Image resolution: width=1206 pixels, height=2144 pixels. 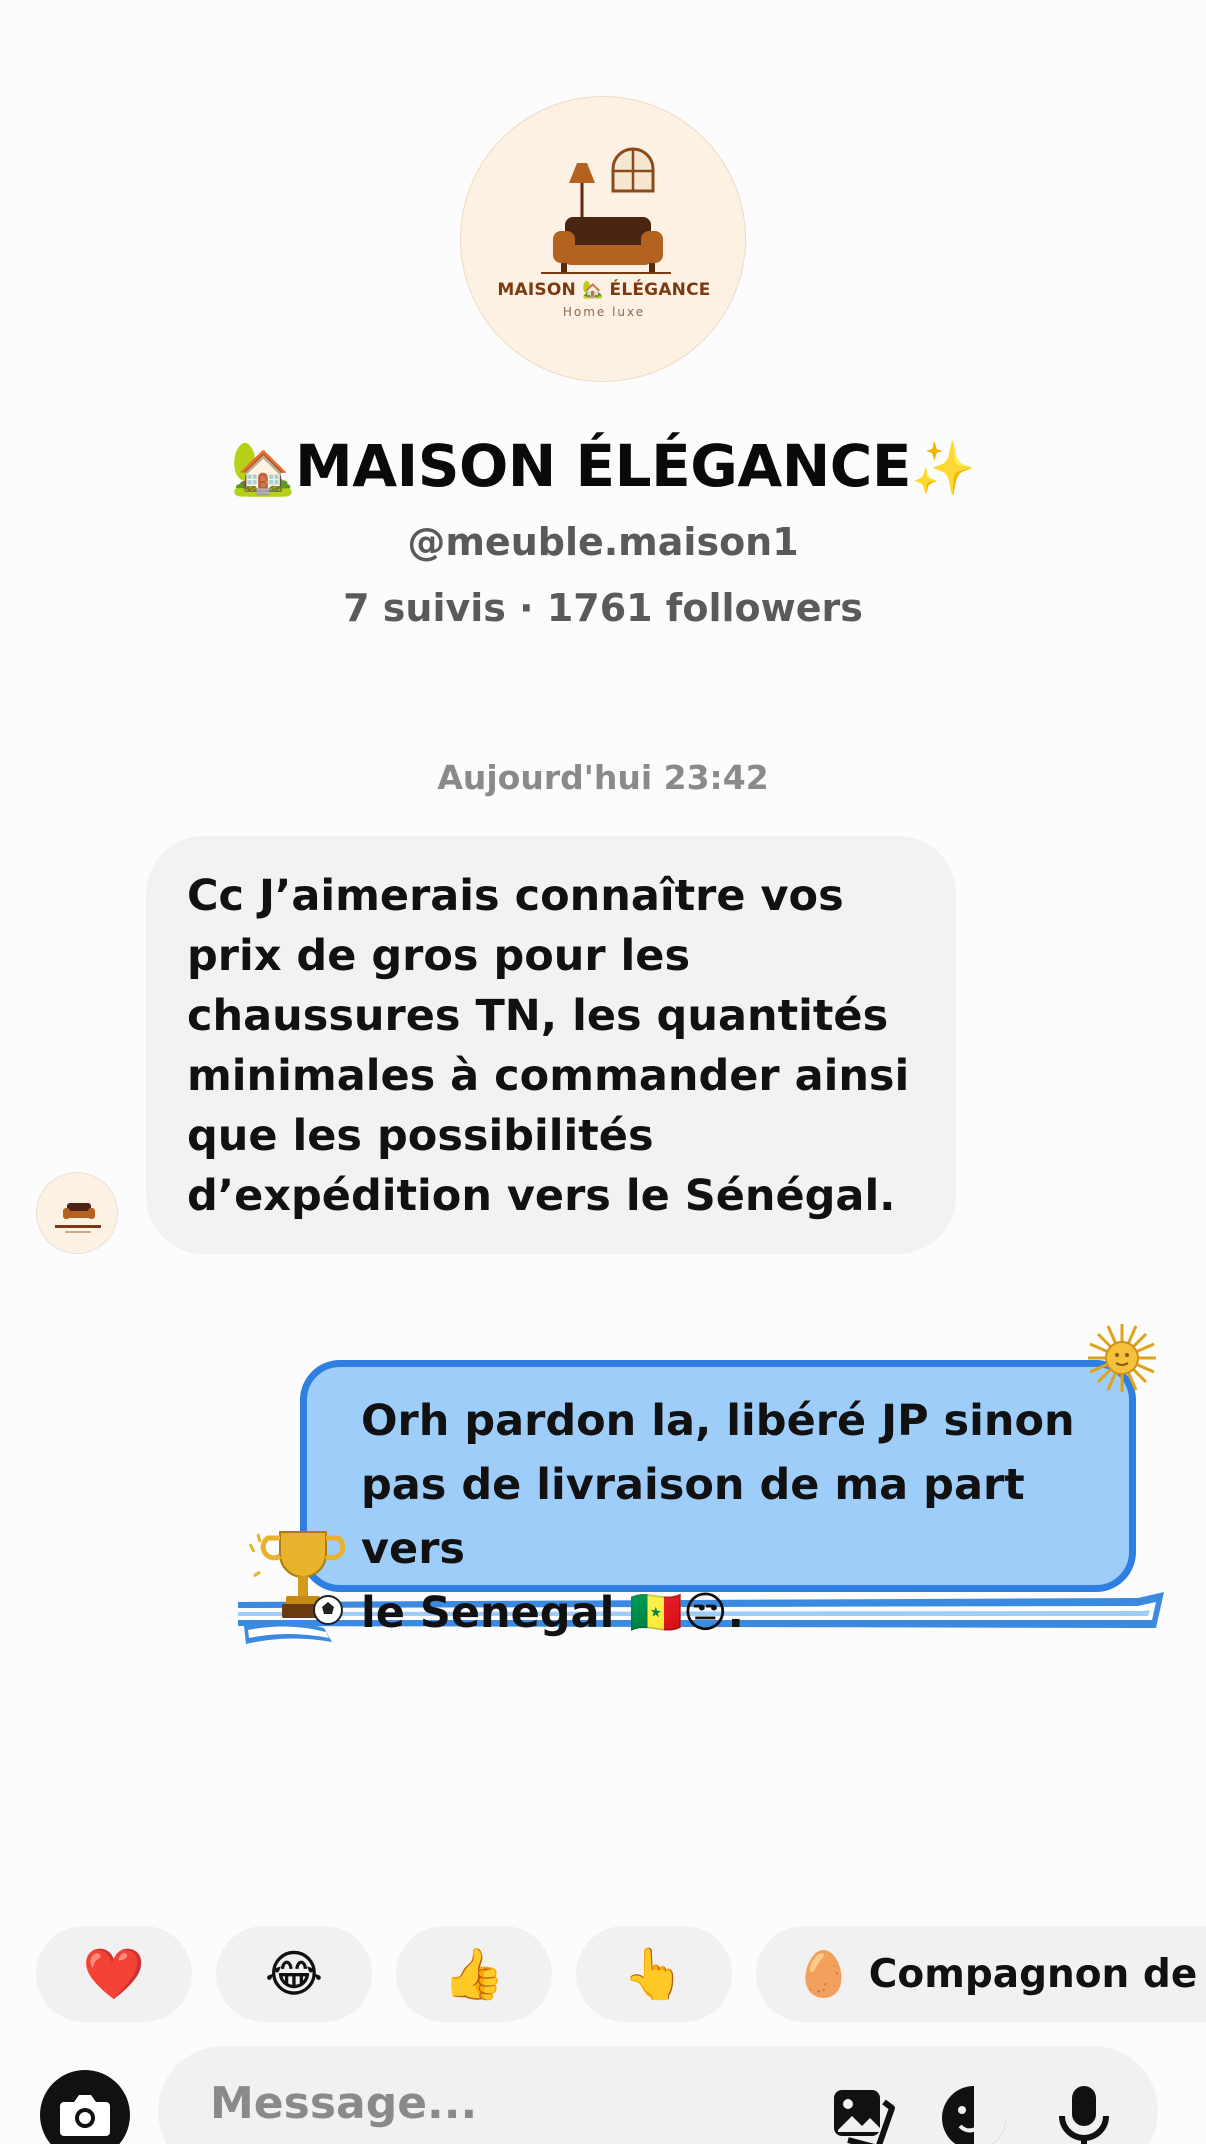 I want to click on profile-handle: @meuble.maison1, so click(x=603, y=542).